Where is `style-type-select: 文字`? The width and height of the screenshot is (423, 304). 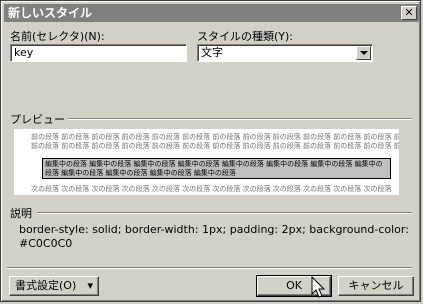
style-type-select: 文字 is located at coordinates (285, 53).